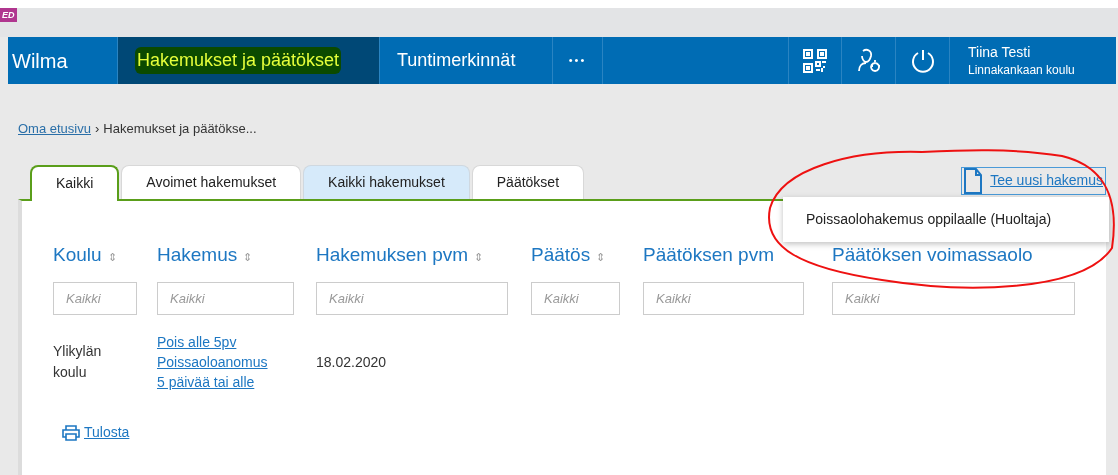 This screenshot has height=475, width=1118. I want to click on column-header: Päätöksen pvm, so click(737, 254).